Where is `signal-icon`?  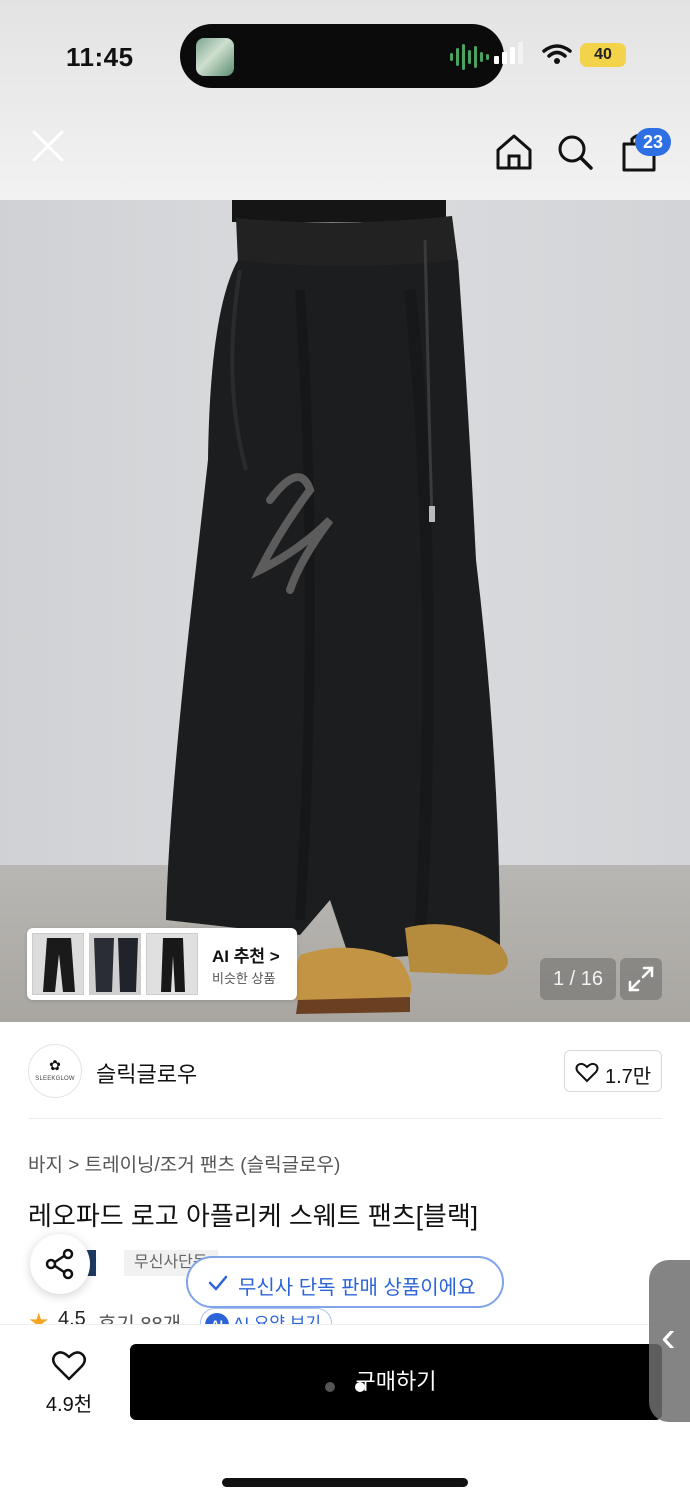 signal-icon is located at coordinates (508, 53).